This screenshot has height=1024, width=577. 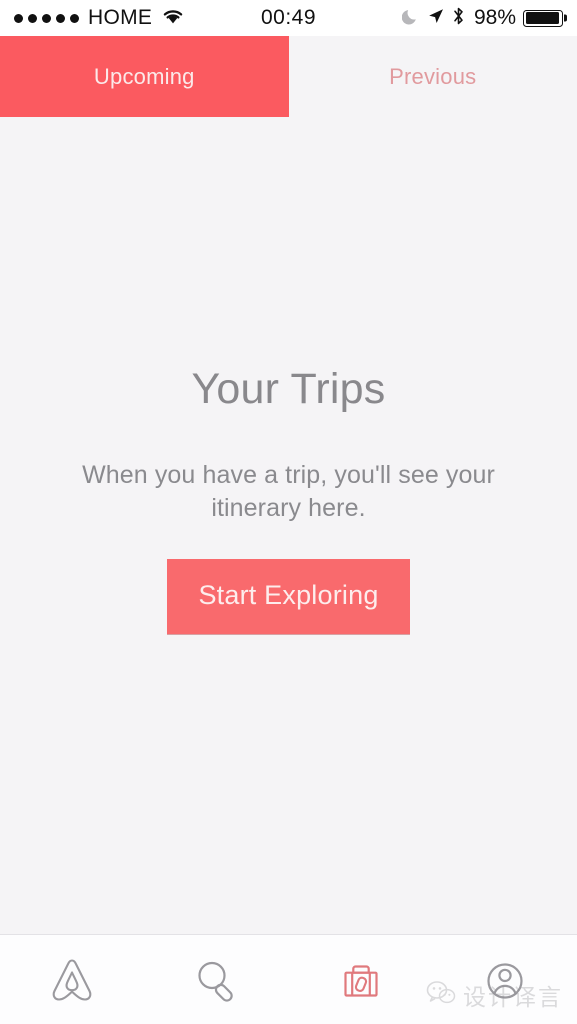 I want to click on tab-previous-label: Previous, so click(x=433, y=76).